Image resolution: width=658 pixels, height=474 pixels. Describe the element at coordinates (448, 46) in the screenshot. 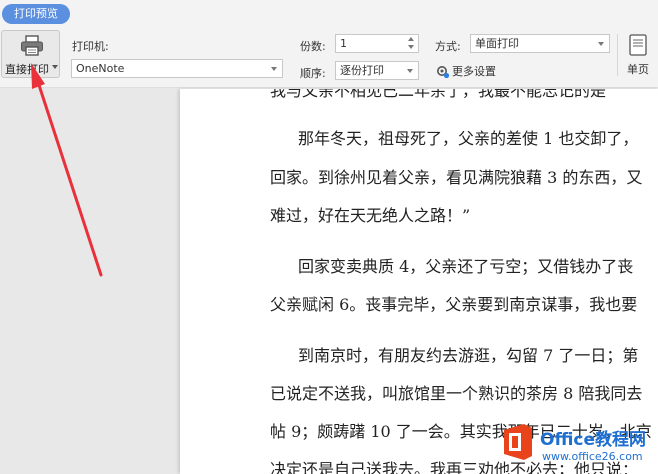

I see `mode-label: 方式:` at that location.